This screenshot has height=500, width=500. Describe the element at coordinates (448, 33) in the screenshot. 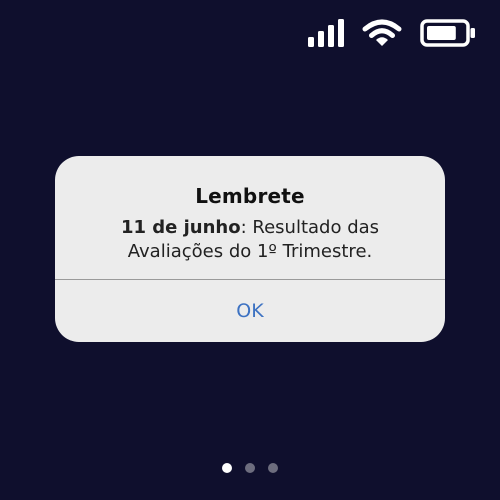

I see `battery-icon` at that location.